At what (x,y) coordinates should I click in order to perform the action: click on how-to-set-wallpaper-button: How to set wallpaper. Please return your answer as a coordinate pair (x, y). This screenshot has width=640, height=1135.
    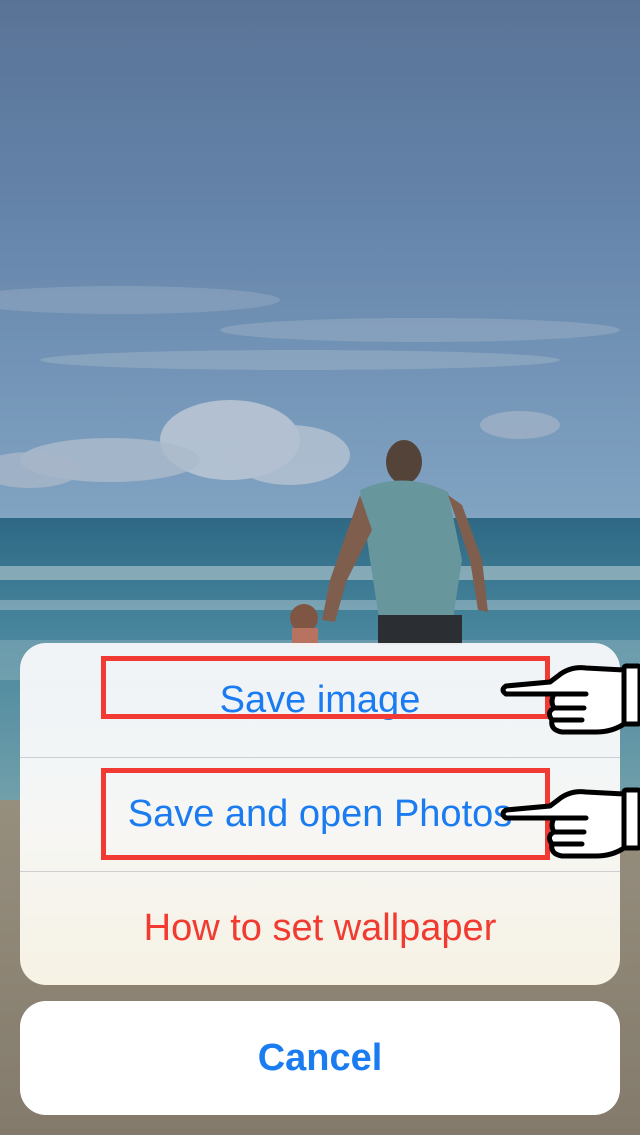
    Looking at the image, I should click on (320, 928).